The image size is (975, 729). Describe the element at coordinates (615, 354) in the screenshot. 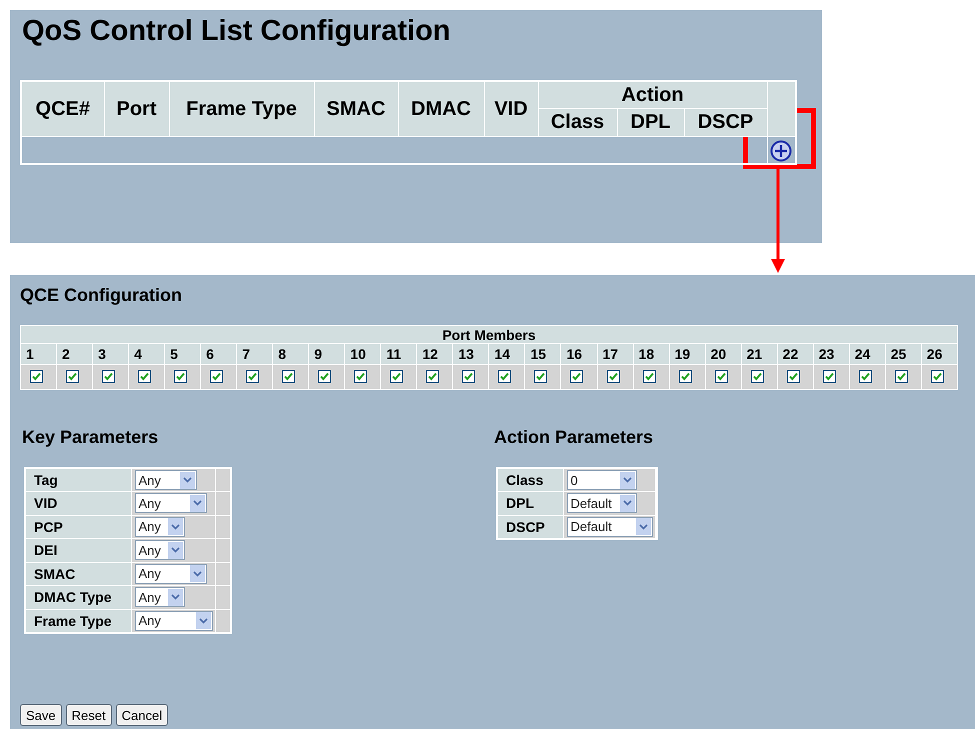

I see `column-header: 17` at that location.